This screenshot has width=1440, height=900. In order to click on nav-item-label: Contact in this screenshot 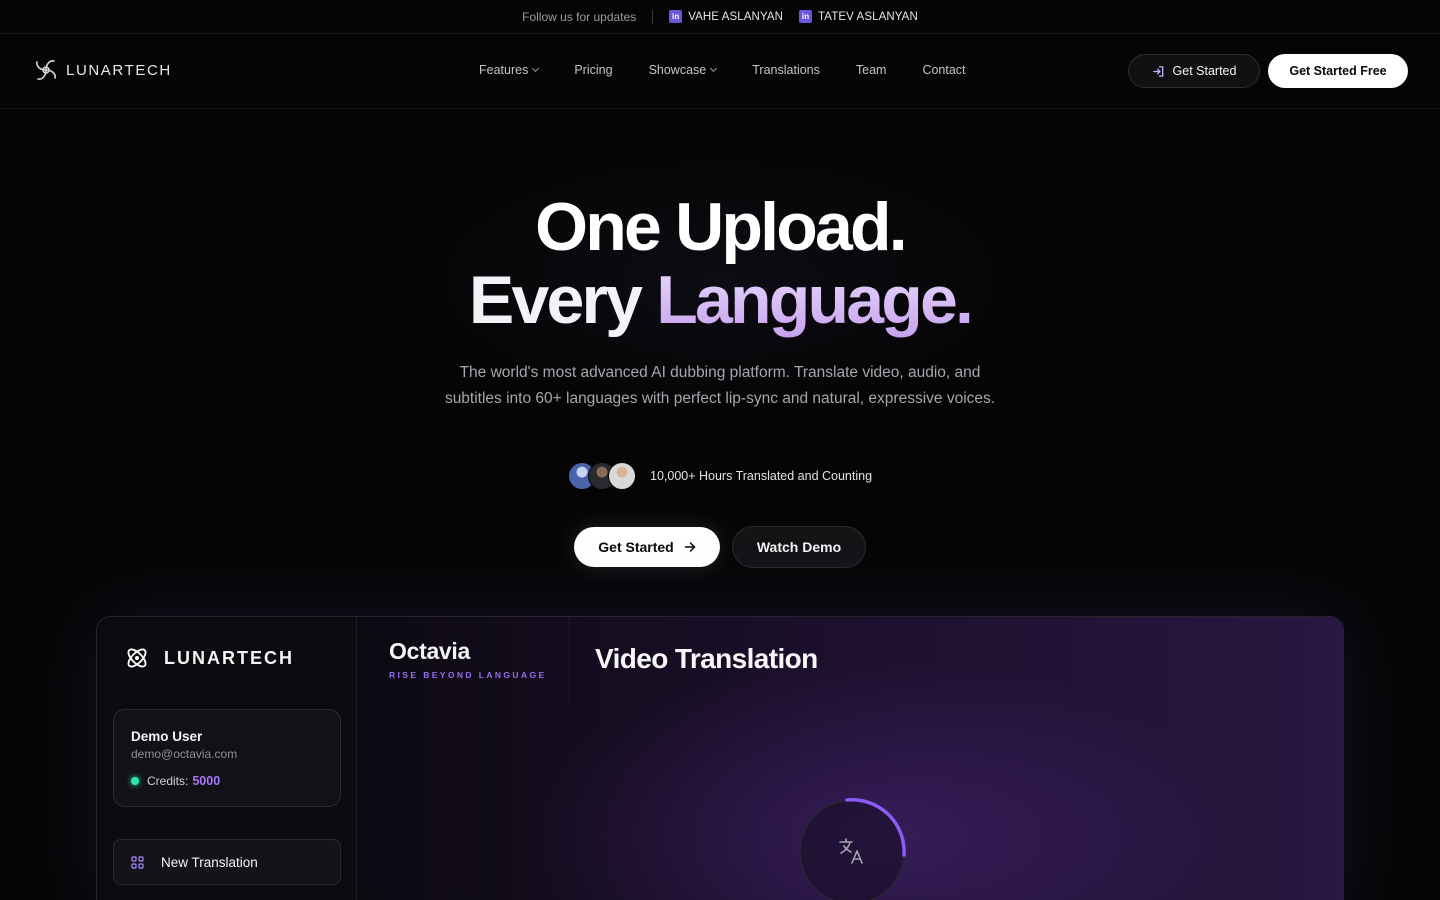, I will do `click(944, 70)`.